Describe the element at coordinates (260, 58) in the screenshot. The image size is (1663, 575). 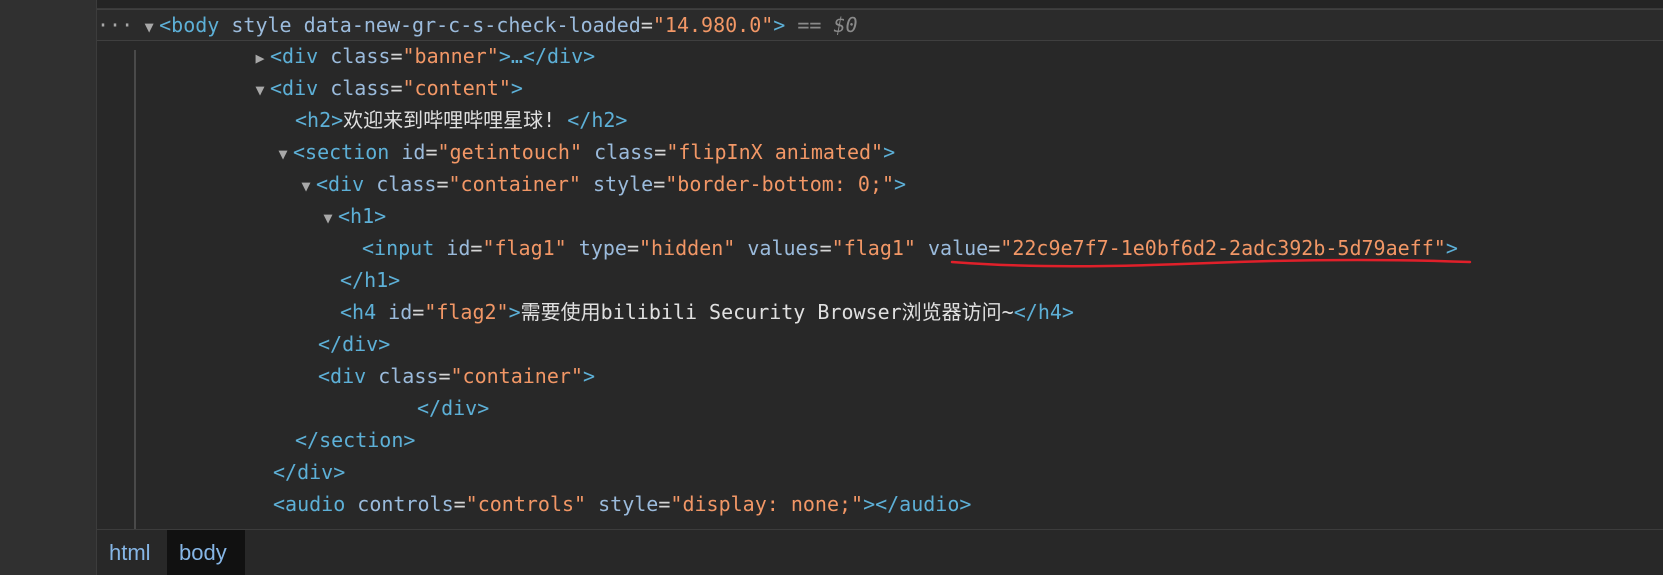
I see `collapsed-triangle-icon: ▶` at that location.